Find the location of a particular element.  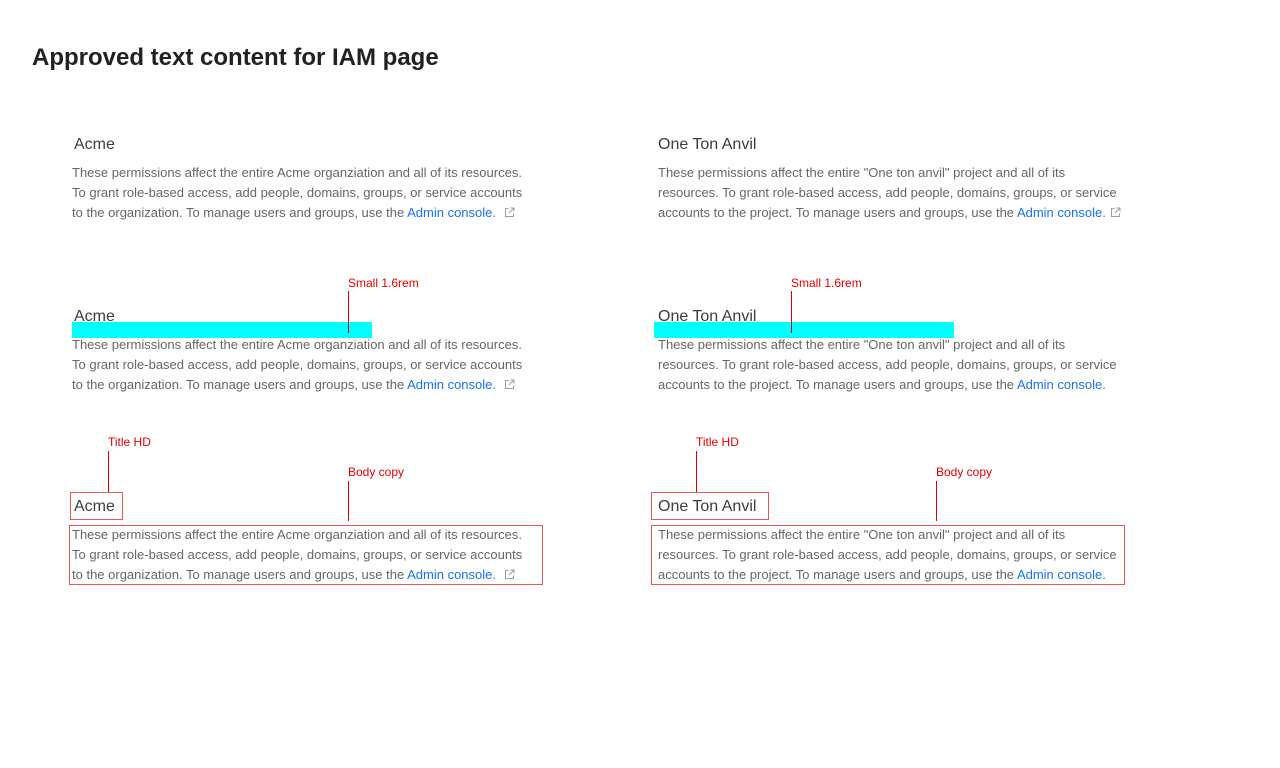

anvil-title: One Ton Anvil is located at coordinates (707, 144).